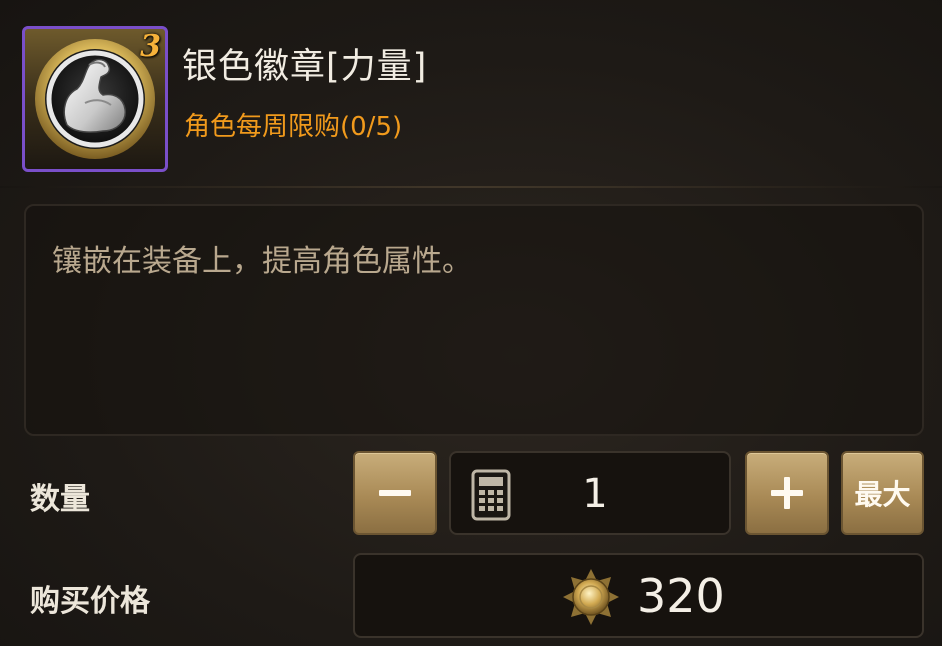 This screenshot has width=942, height=646. Describe the element at coordinates (882, 493) in the screenshot. I see `max-button: 最大` at that location.